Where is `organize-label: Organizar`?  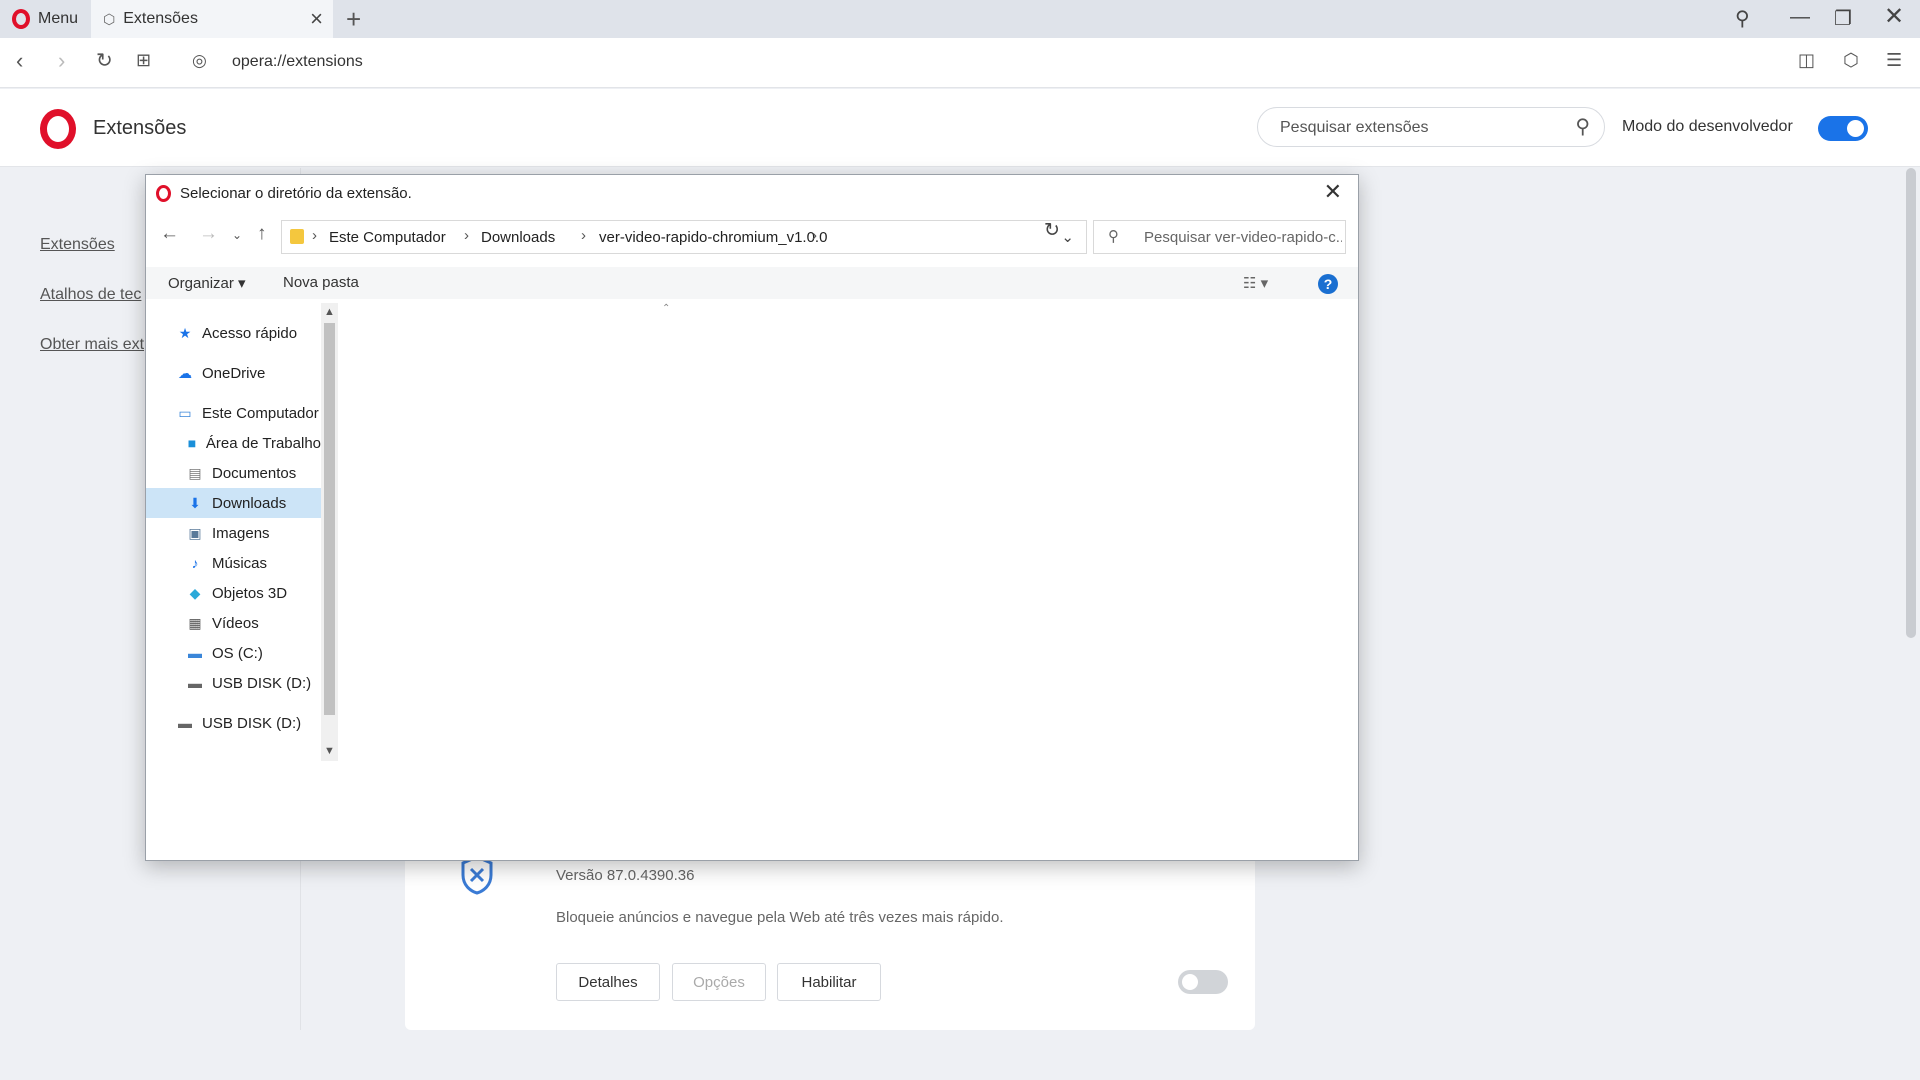
organize-label: Organizar is located at coordinates (201, 283).